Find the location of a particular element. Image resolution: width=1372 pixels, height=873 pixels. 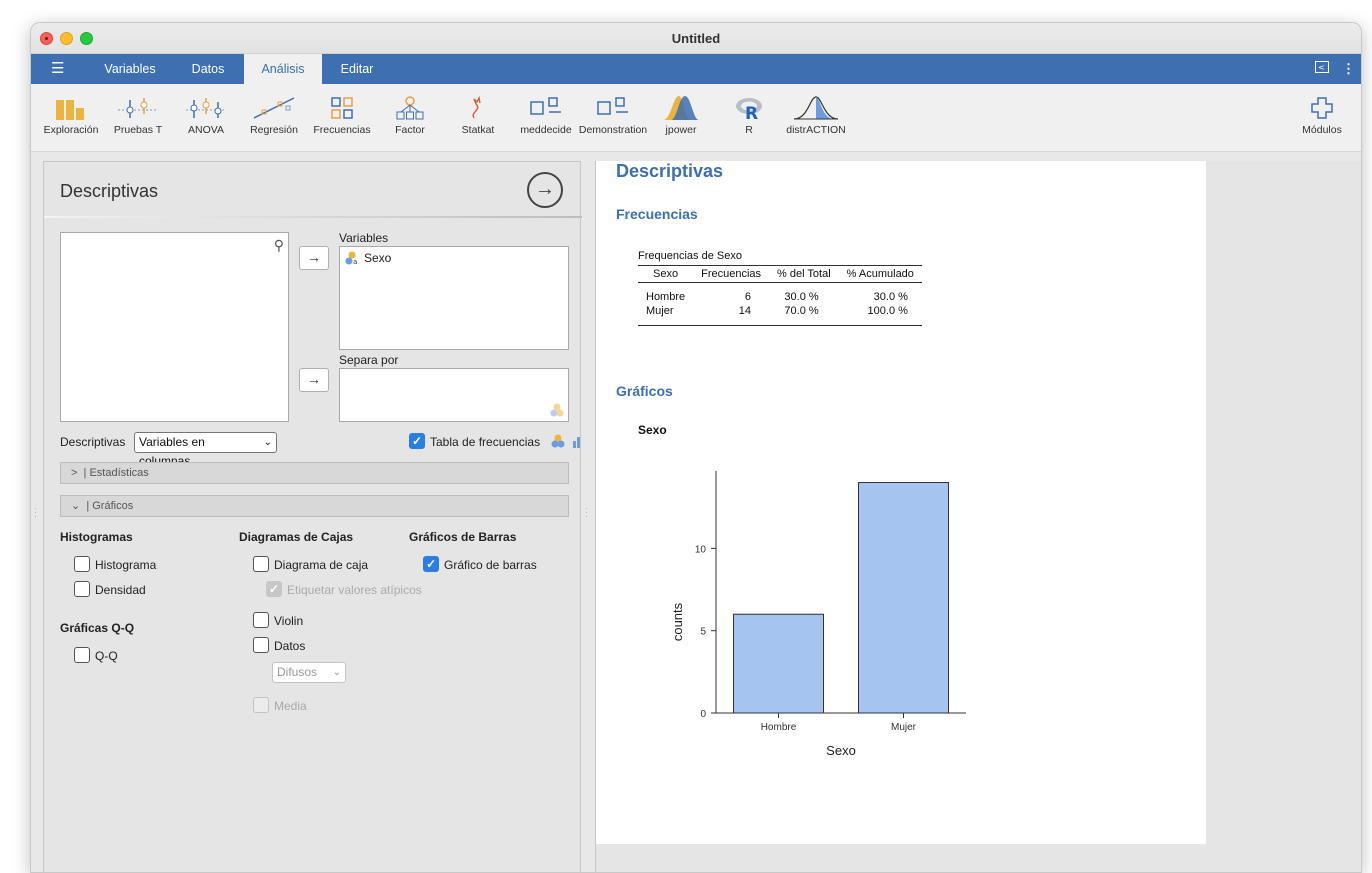

t-test-icon is located at coordinates (138, 108).